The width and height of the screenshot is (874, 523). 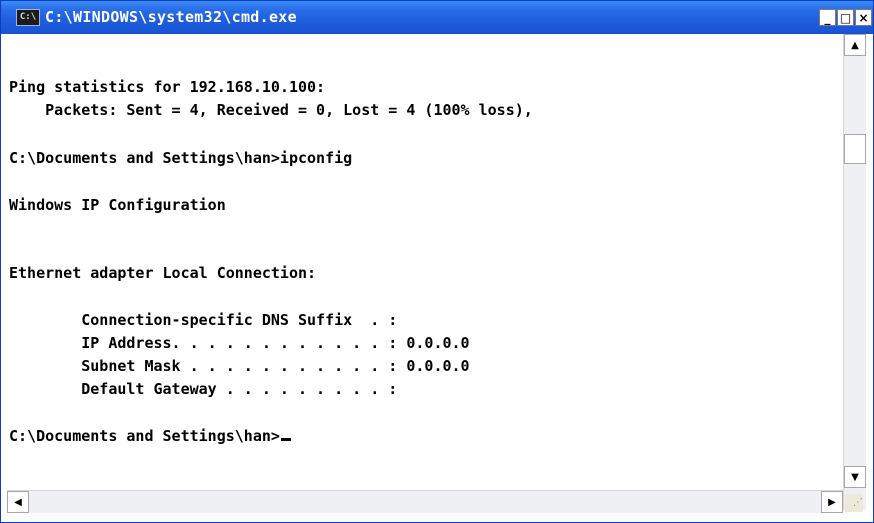 I want to click on console-line: Ping statistics for 192.168.10.100:, so click(x=167, y=87).